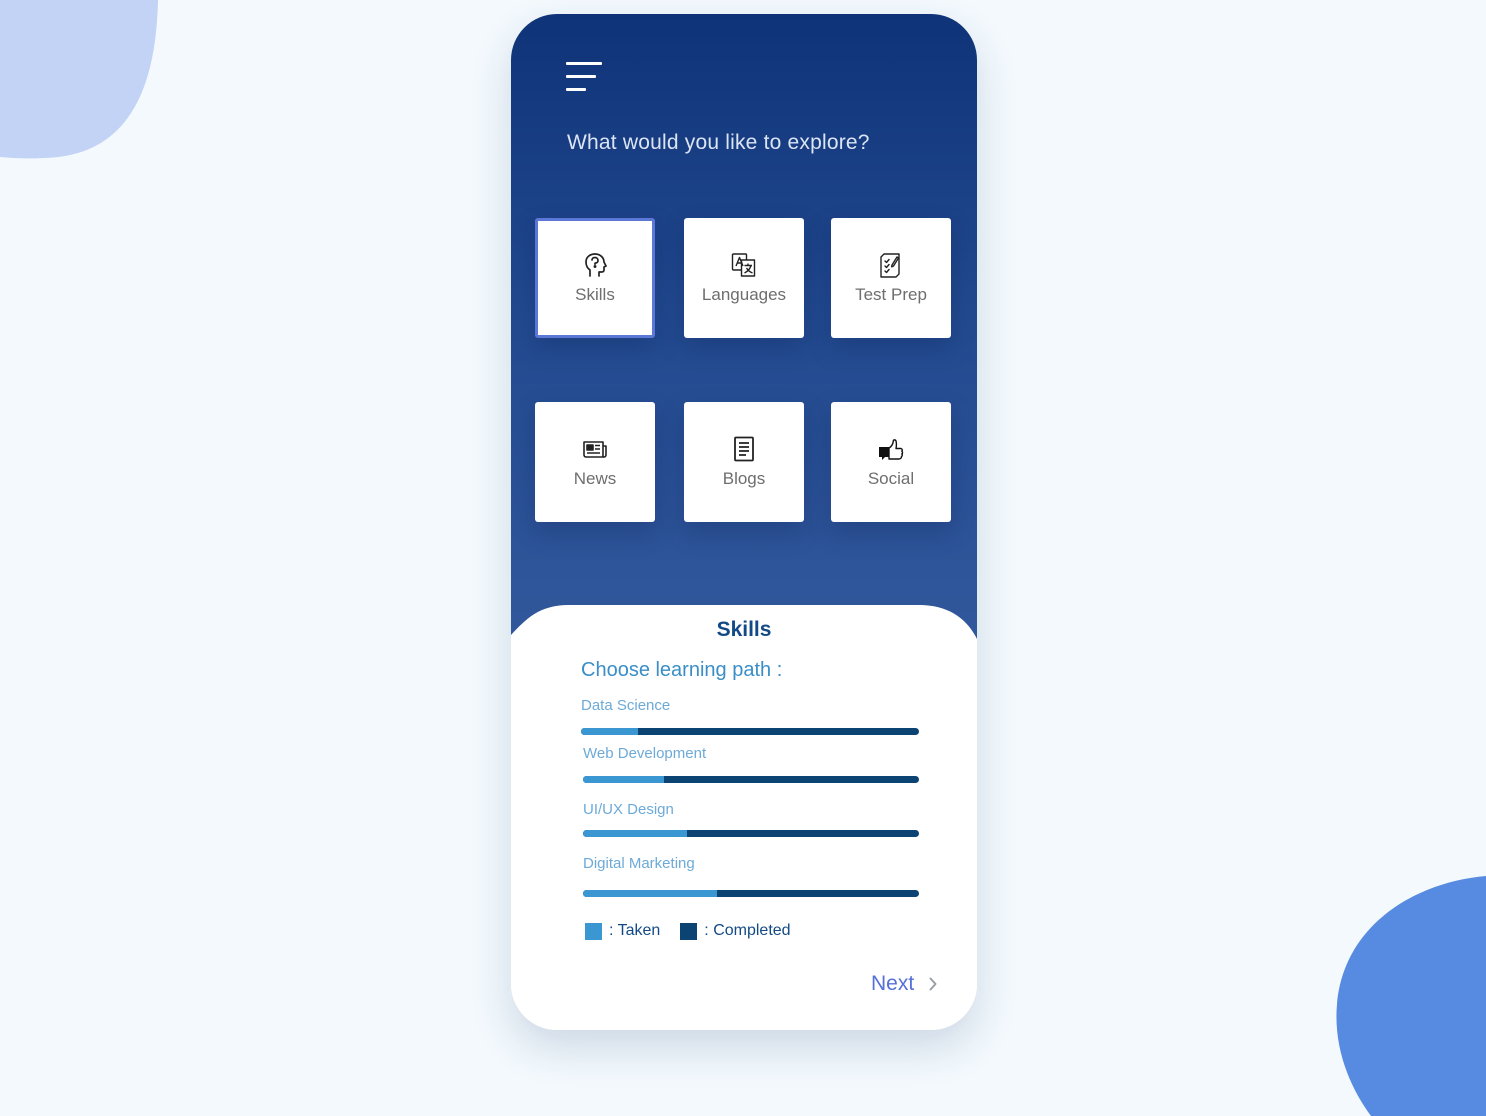  Describe the element at coordinates (595, 278) in the screenshot. I see `category-tile-skills: Skills` at that location.